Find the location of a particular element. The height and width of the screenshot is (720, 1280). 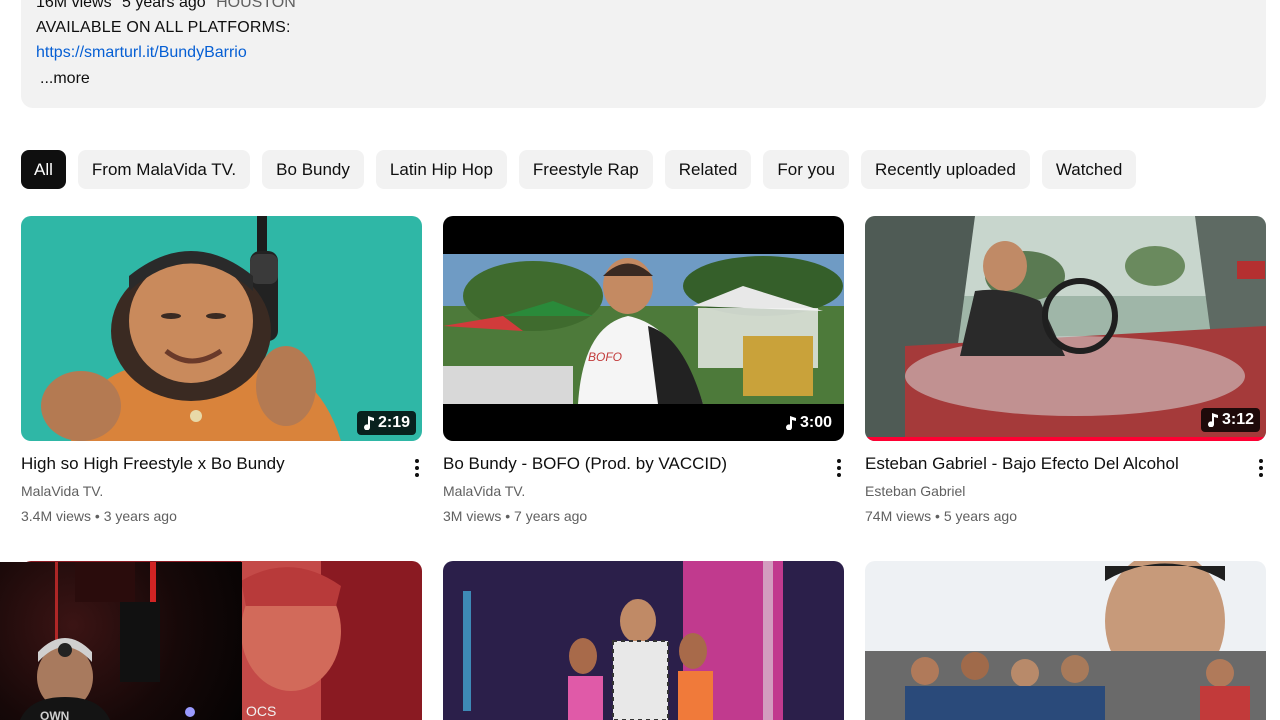

chip-bo-bundy: Bo Bundy is located at coordinates (313, 169).